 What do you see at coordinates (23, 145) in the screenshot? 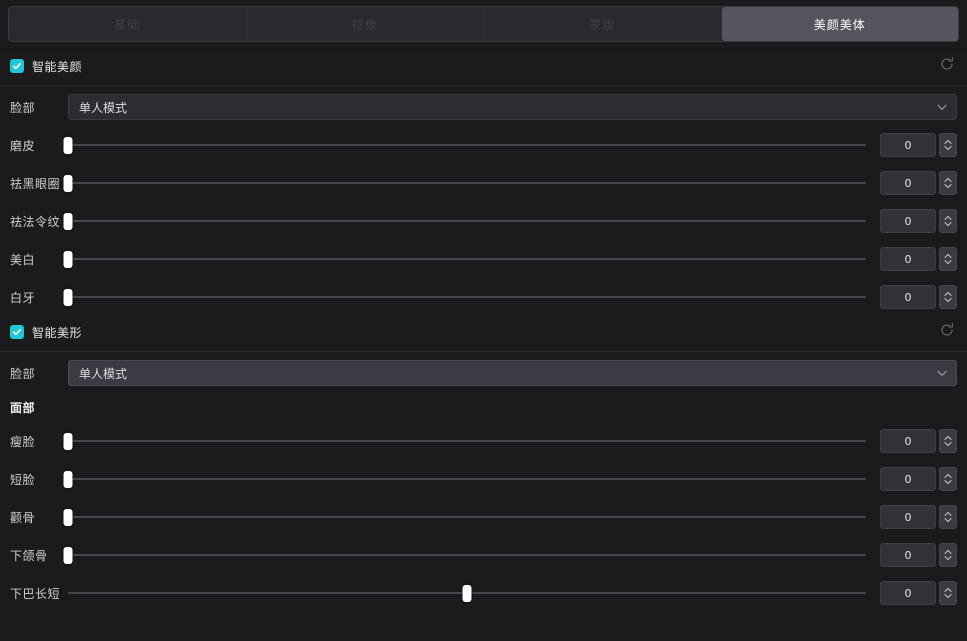
I see `slider-label: 磨皮` at bounding box center [23, 145].